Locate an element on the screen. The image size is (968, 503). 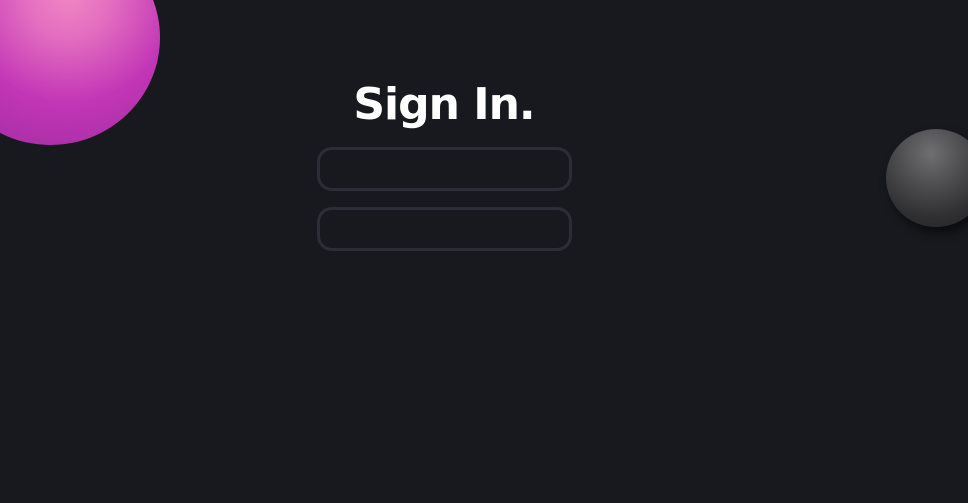
page-title: Sign In. is located at coordinates (444, 105).